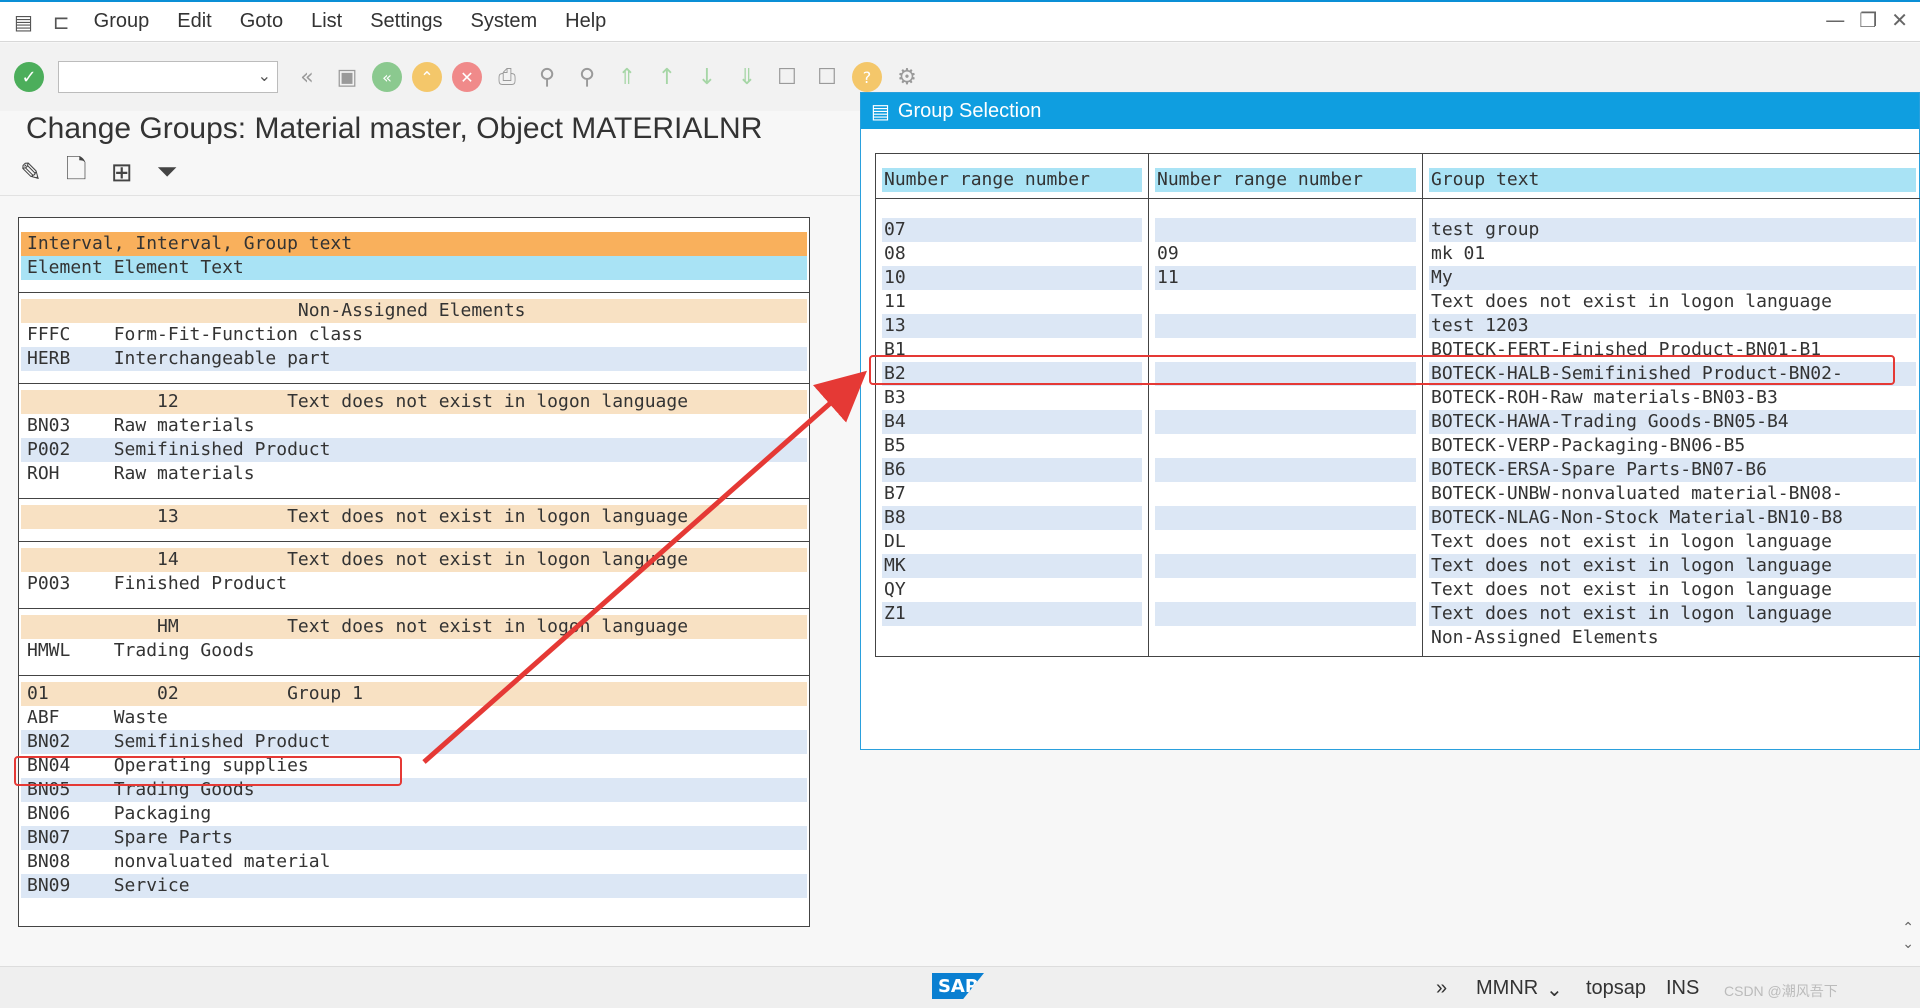 The width and height of the screenshot is (1920, 1008). I want to click on menu-edit: Edit, so click(194, 21).